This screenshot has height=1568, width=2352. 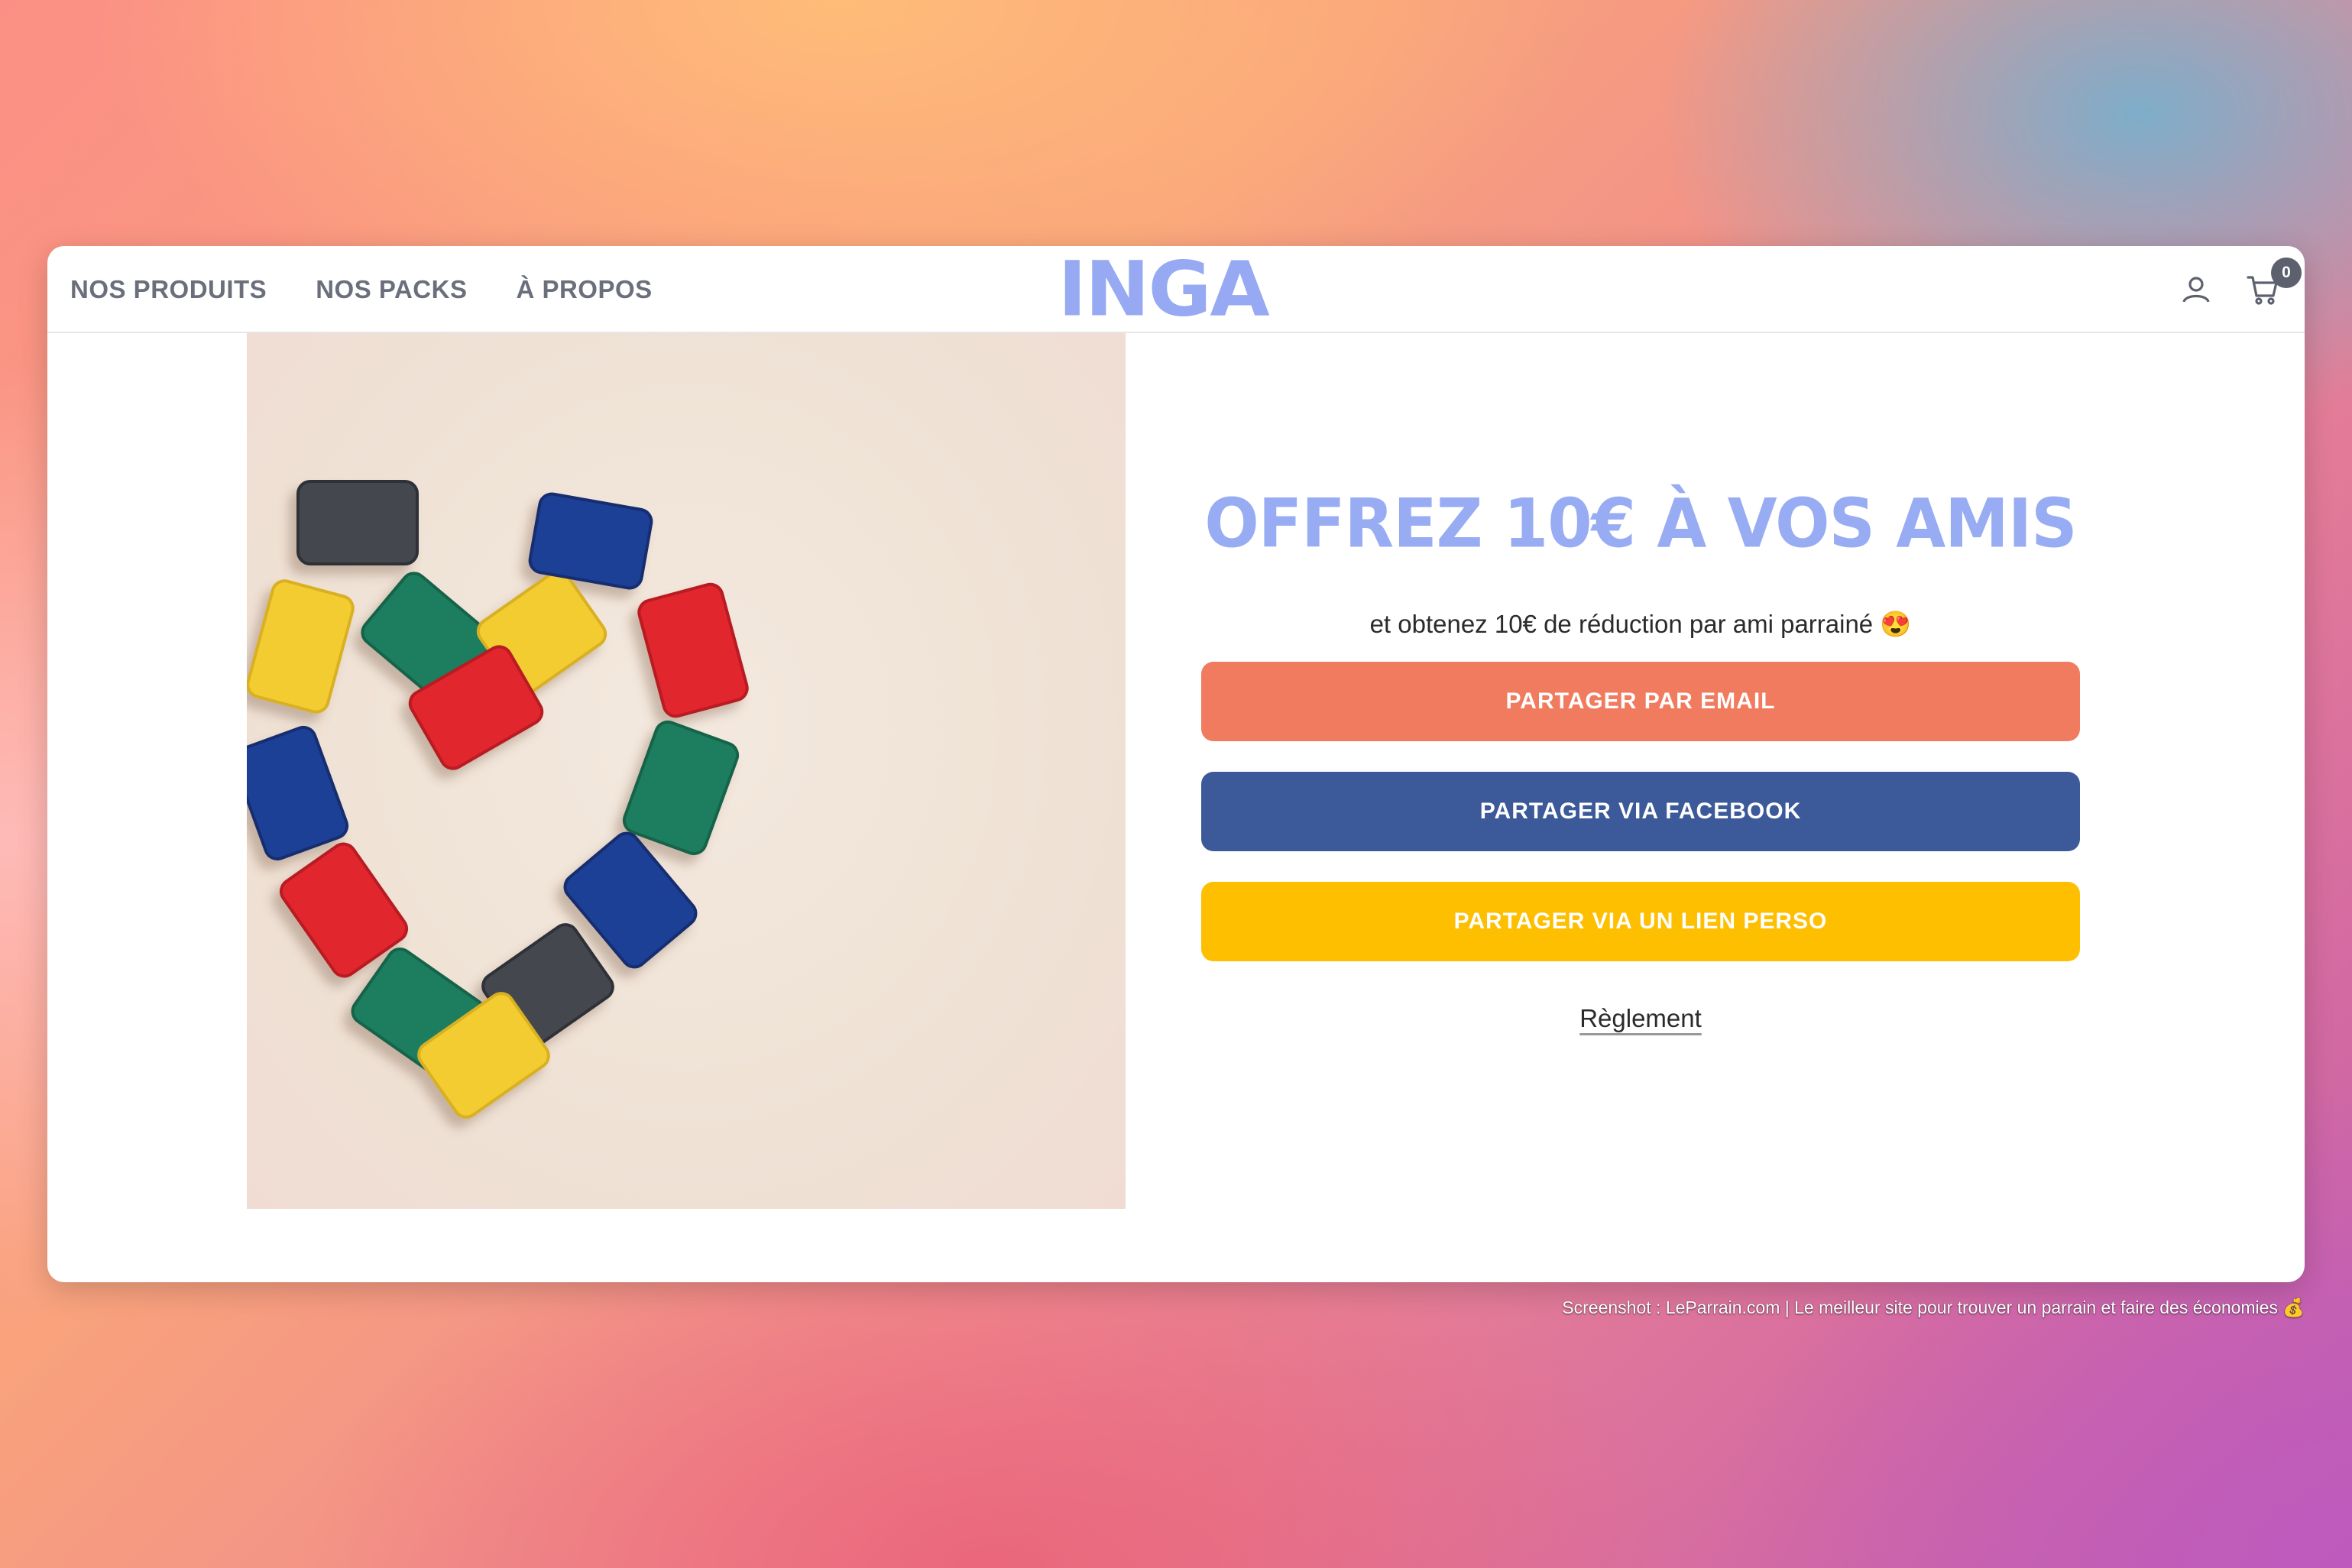 I want to click on cart-icon: 0, so click(x=2273, y=283).